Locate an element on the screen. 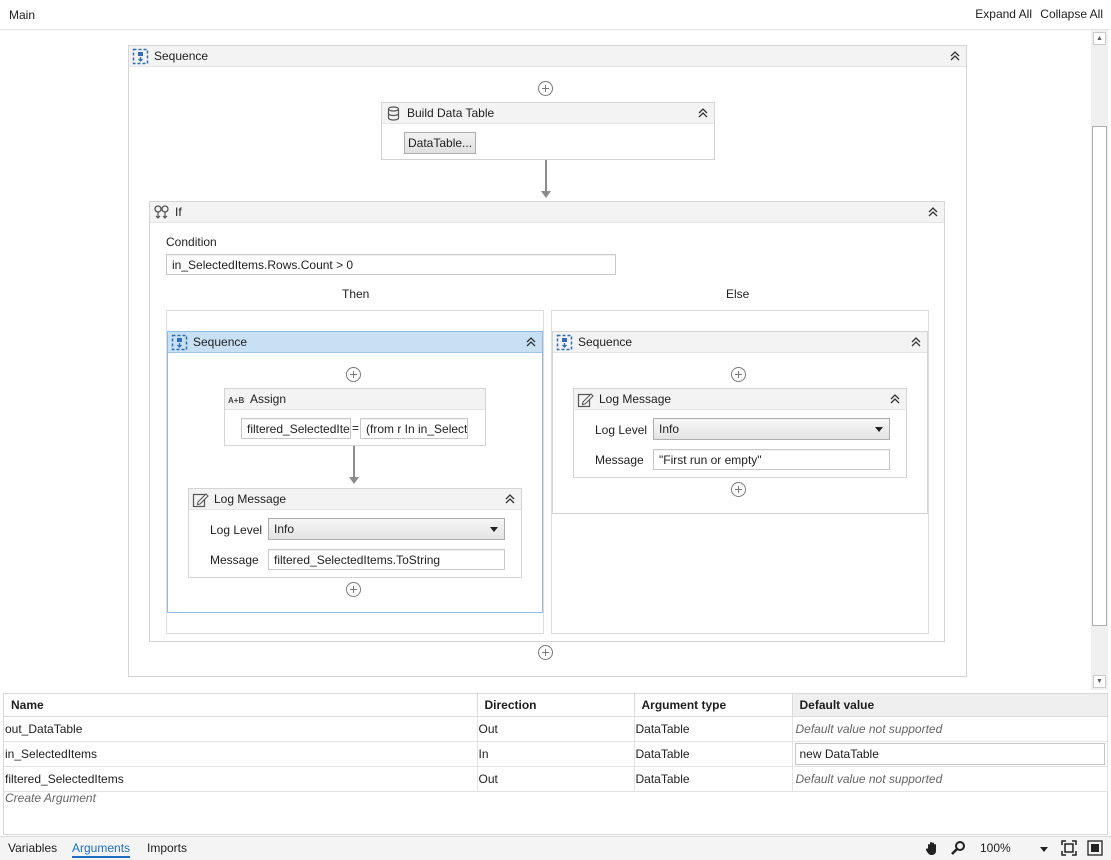  if-activity-header: If is located at coordinates (547, 212).